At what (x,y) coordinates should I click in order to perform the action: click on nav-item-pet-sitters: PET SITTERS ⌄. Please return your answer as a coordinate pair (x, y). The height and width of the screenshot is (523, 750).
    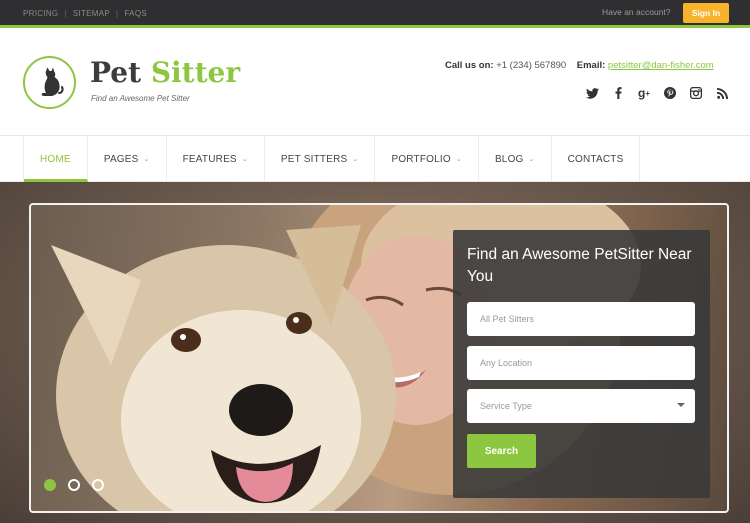
    Looking at the image, I should click on (320, 159).